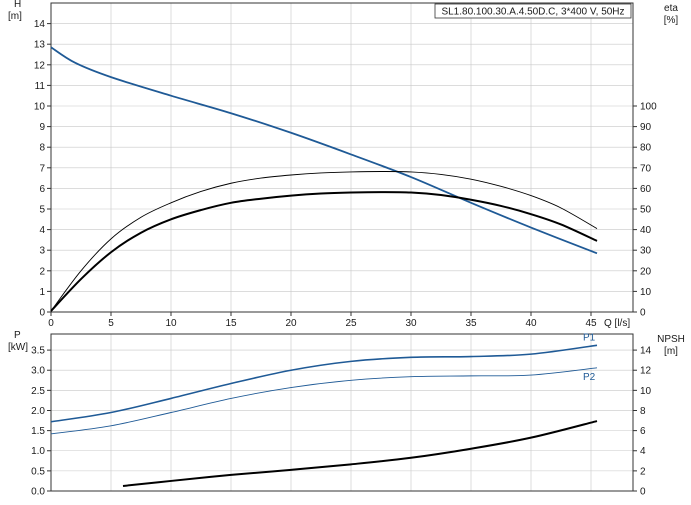 This screenshot has height=505, width=691. What do you see at coordinates (646, 251) in the screenshot?
I see `top-y2-tick-label: 30` at bounding box center [646, 251].